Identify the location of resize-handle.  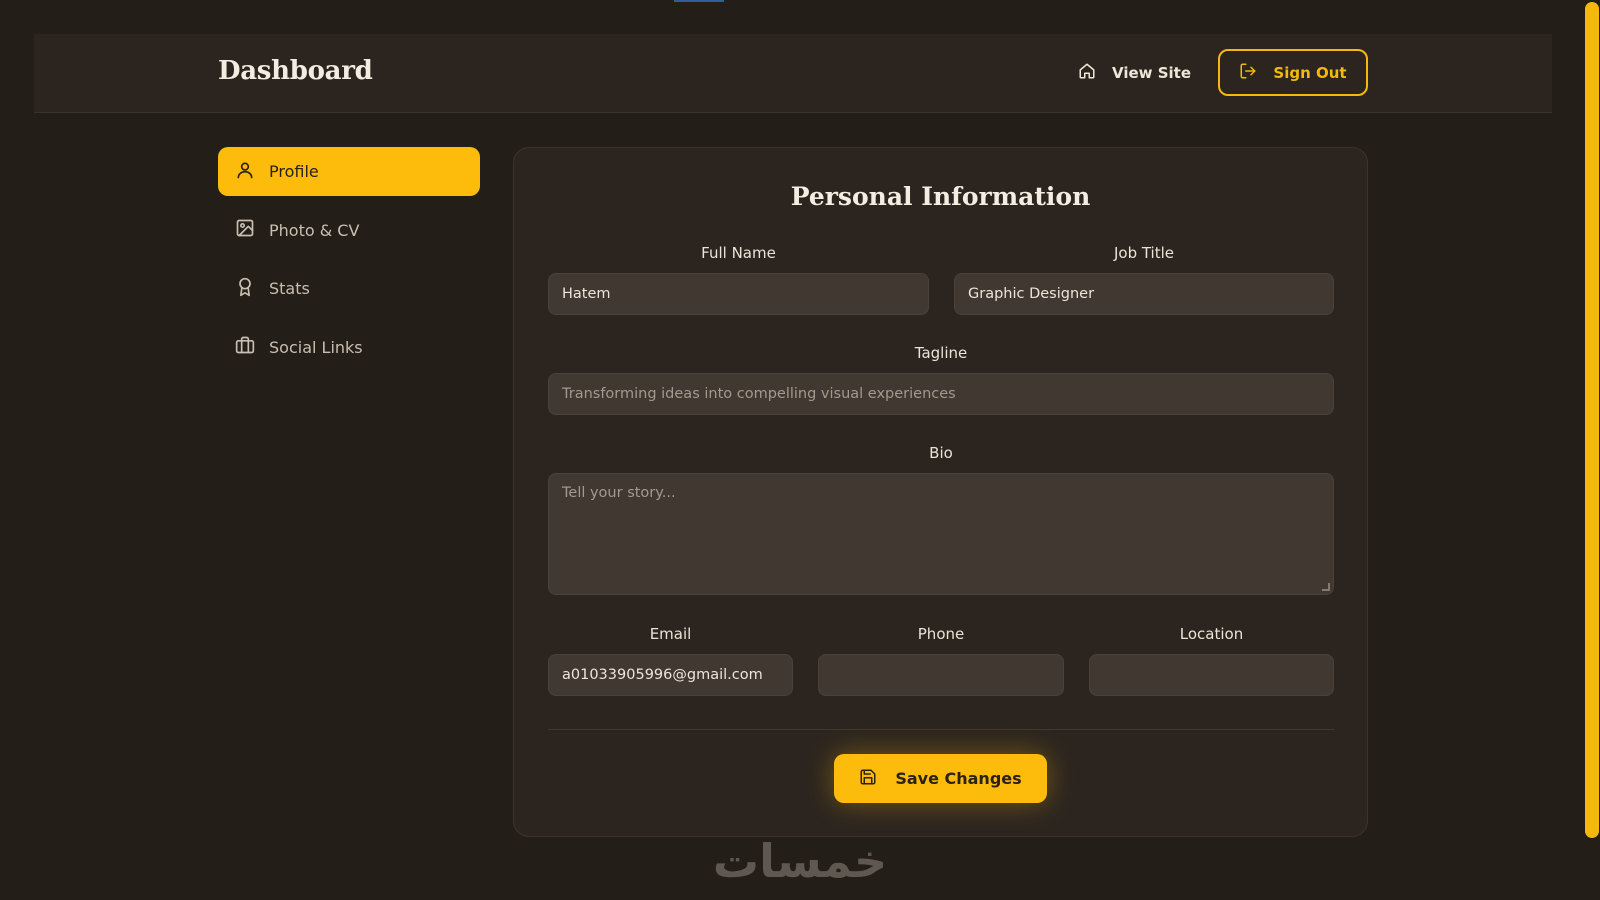
(1326, 587).